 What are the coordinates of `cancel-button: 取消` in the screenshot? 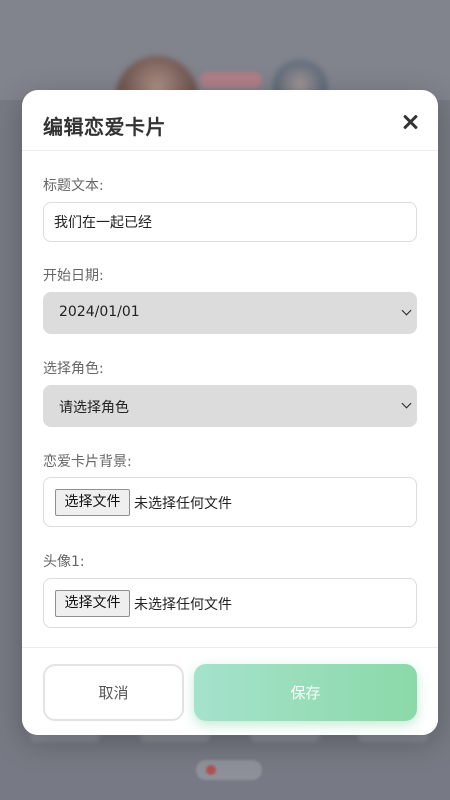 It's located at (113, 692).